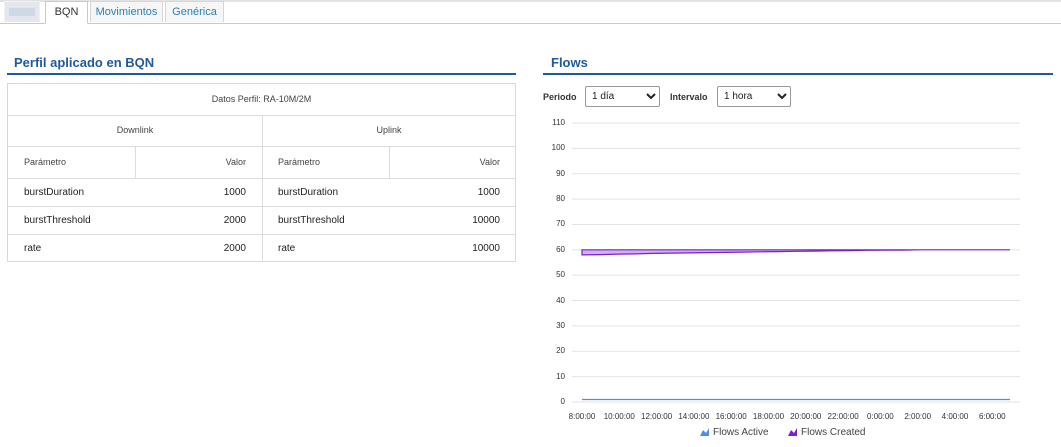 This screenshot has width=1061, height=447. What do you see at coordinates (569, 62) in the screenshot?
I see `flows-section-title: Flows` at bounding box center [569, 62].